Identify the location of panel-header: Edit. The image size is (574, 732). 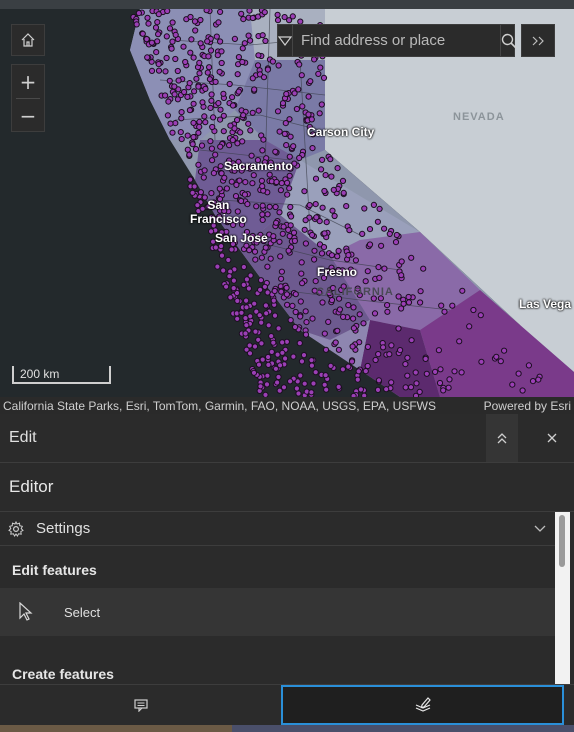
(287, 438).